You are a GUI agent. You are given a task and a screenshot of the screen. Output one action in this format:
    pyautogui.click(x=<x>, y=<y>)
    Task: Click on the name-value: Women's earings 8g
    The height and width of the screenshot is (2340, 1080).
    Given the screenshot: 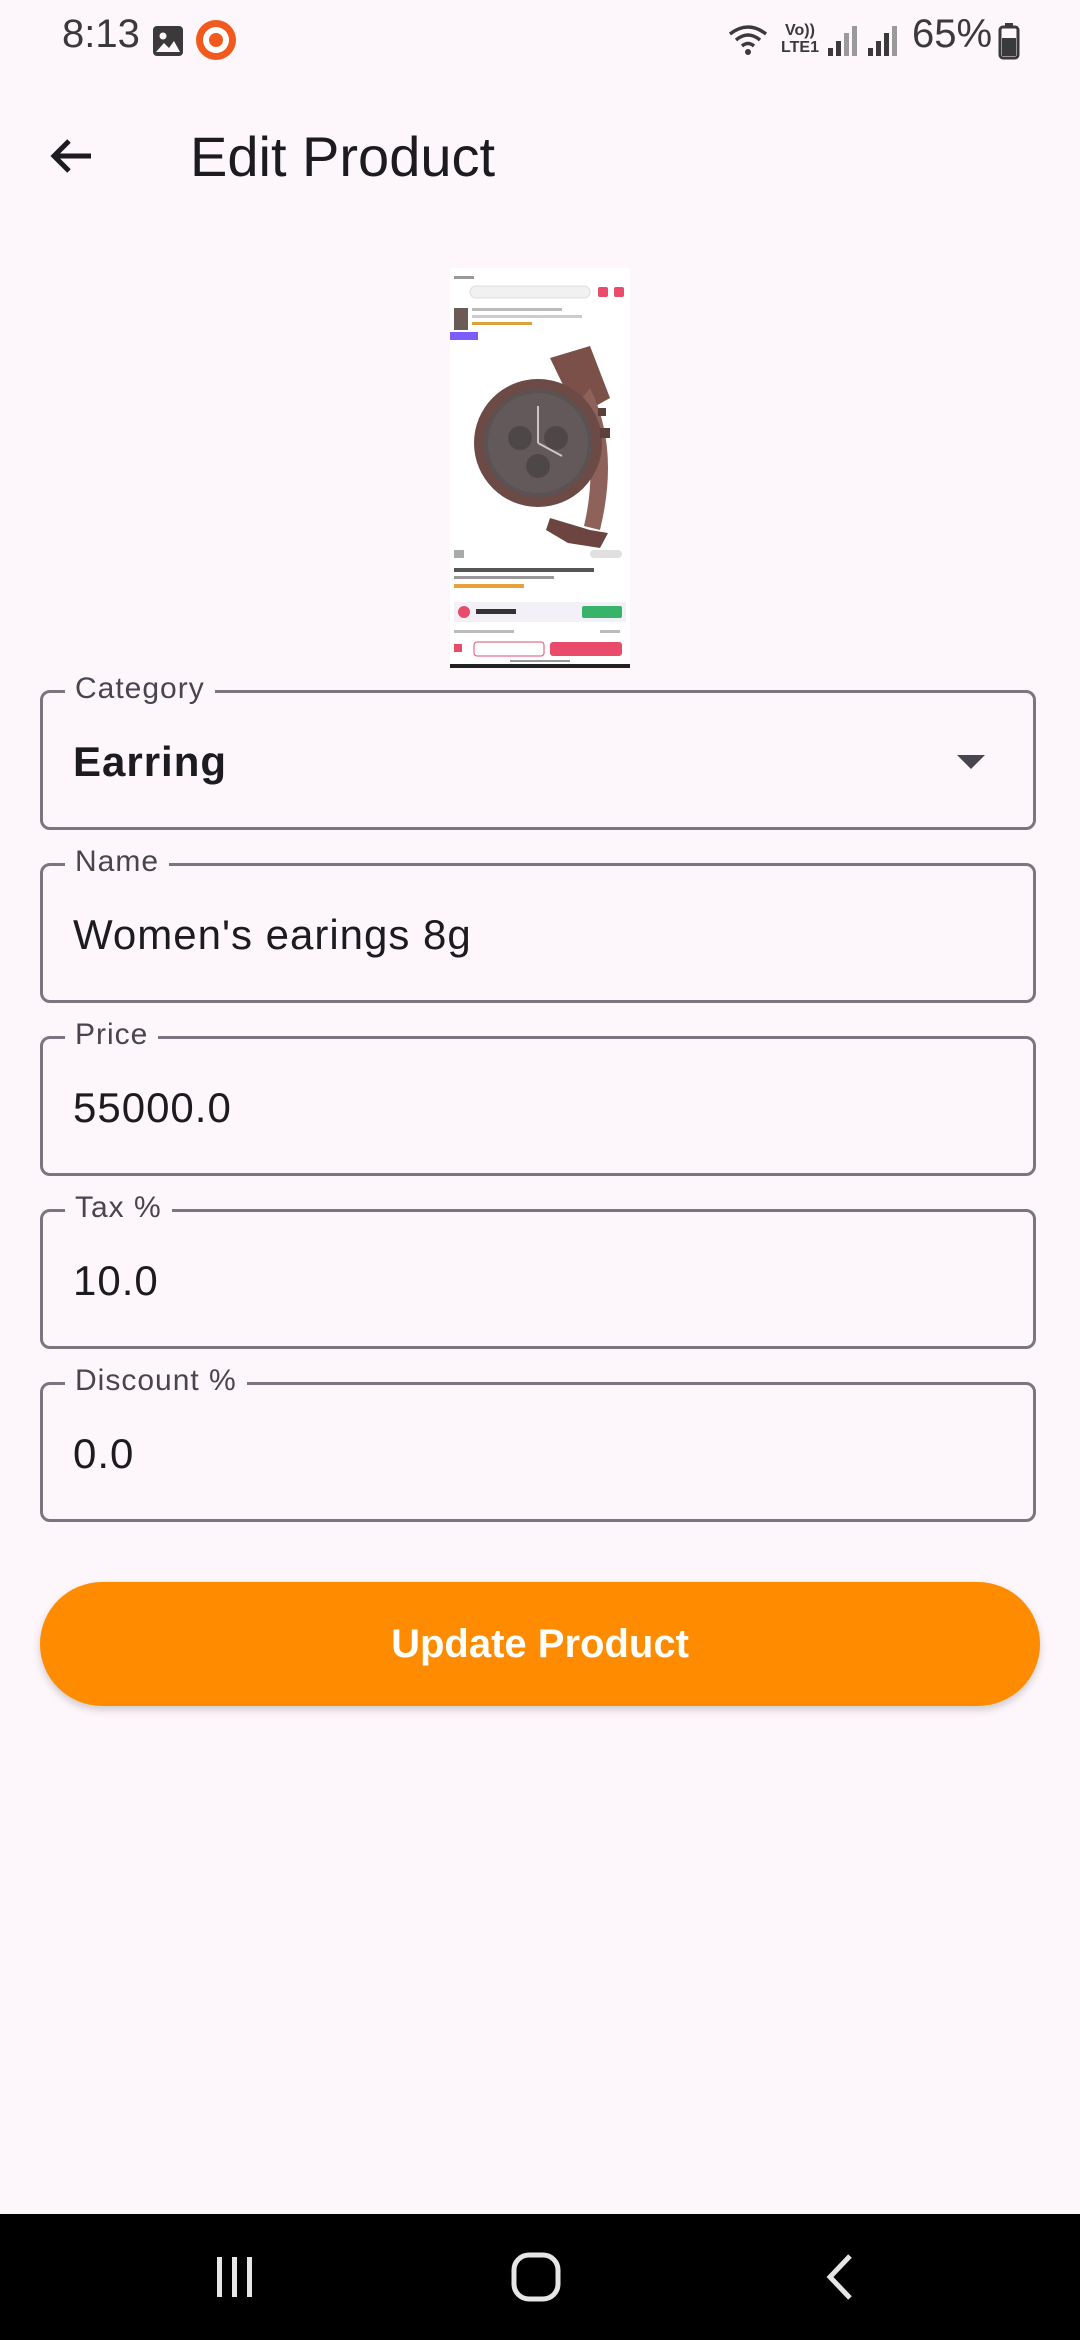 What is the action you would take?
    pyautogui.click(x=272, y=934)
    